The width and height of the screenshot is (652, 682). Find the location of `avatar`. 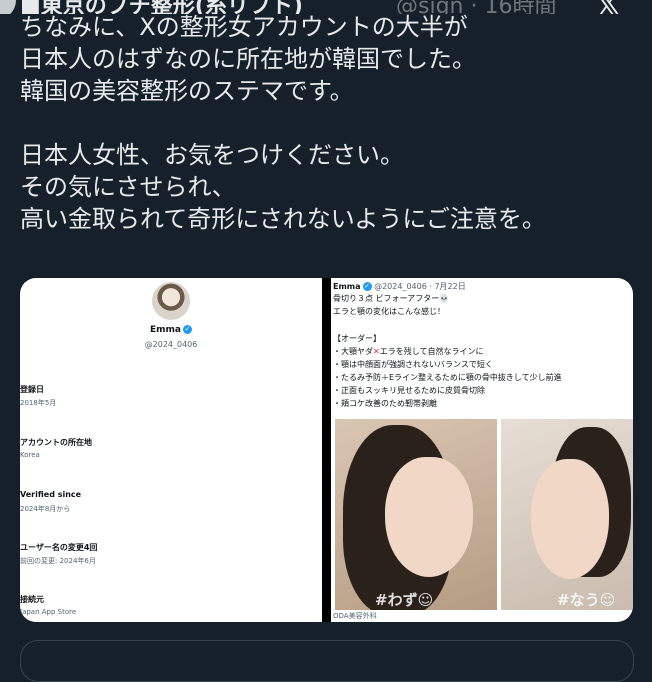

avatar is located at coordinates (9, 7).